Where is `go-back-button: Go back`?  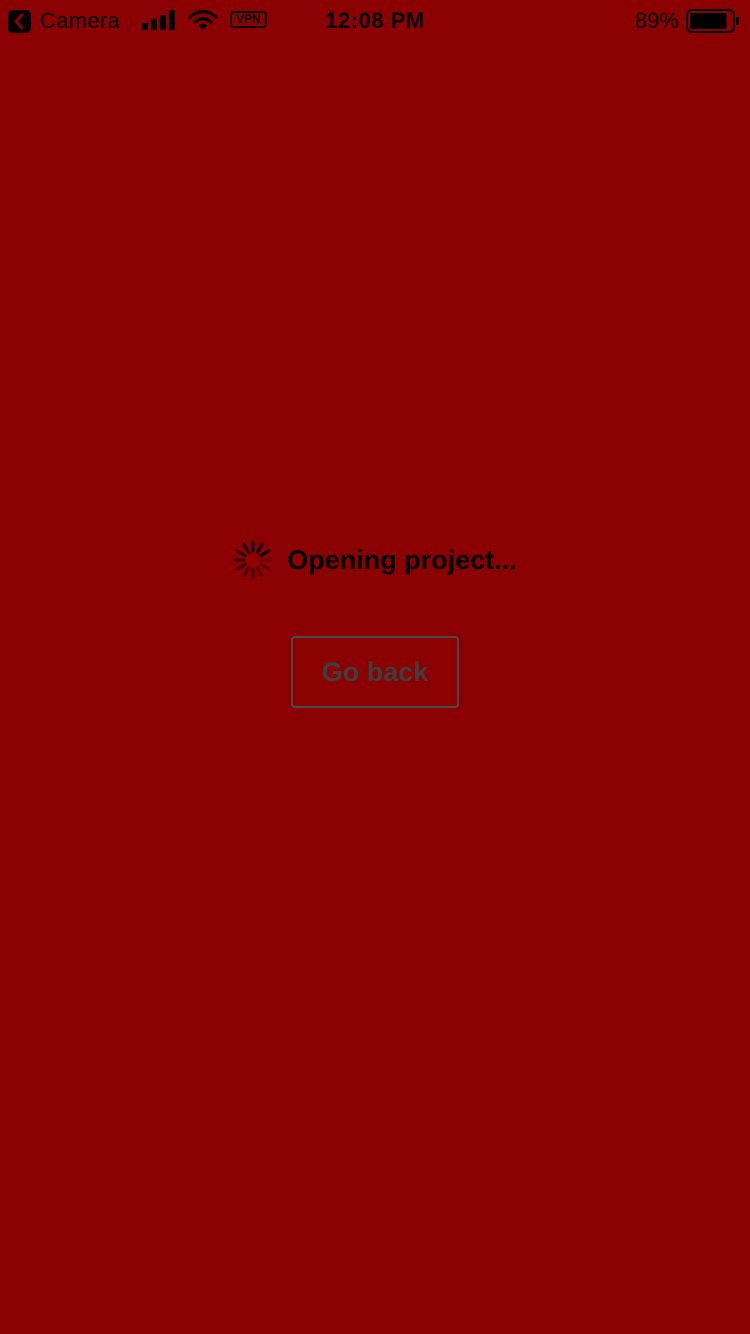 go-back-button: Go back is located at coordinates (375, 672).